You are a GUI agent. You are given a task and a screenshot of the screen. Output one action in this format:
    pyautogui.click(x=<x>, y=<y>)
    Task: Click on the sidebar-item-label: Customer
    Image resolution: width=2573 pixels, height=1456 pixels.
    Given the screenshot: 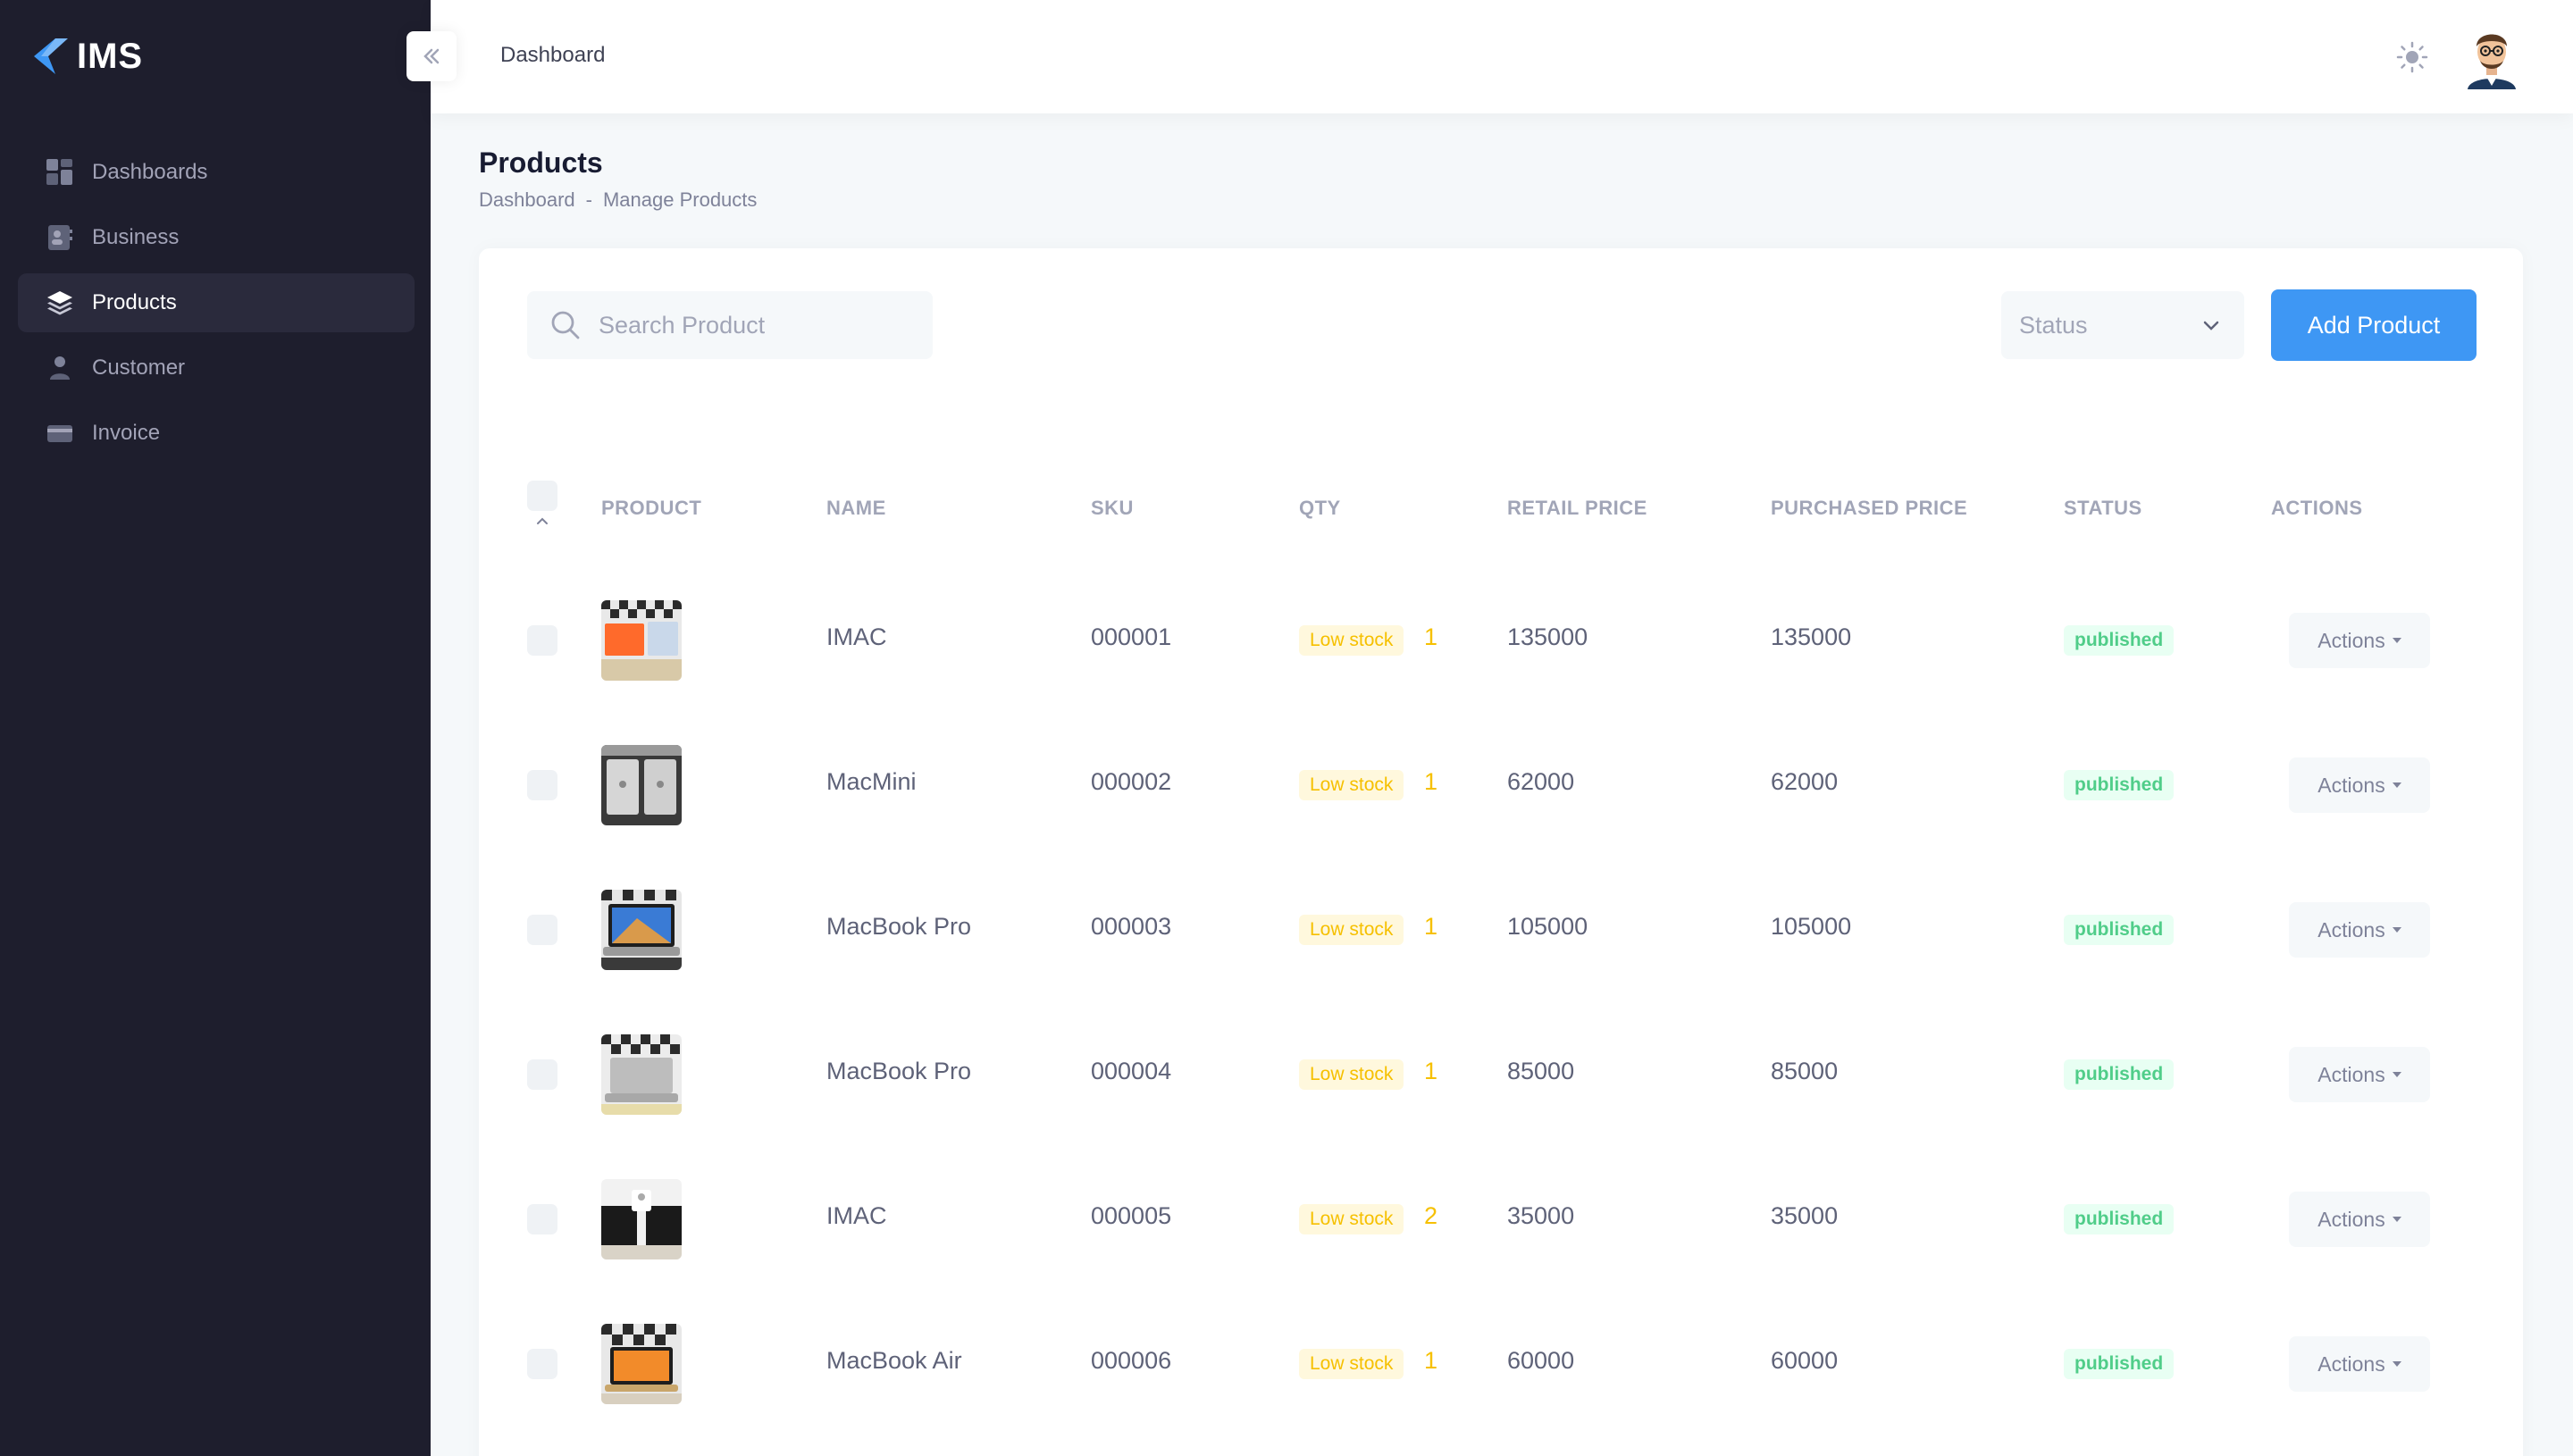 What is the action you would take?
    pyautogui.click(x=139, y=368)
    